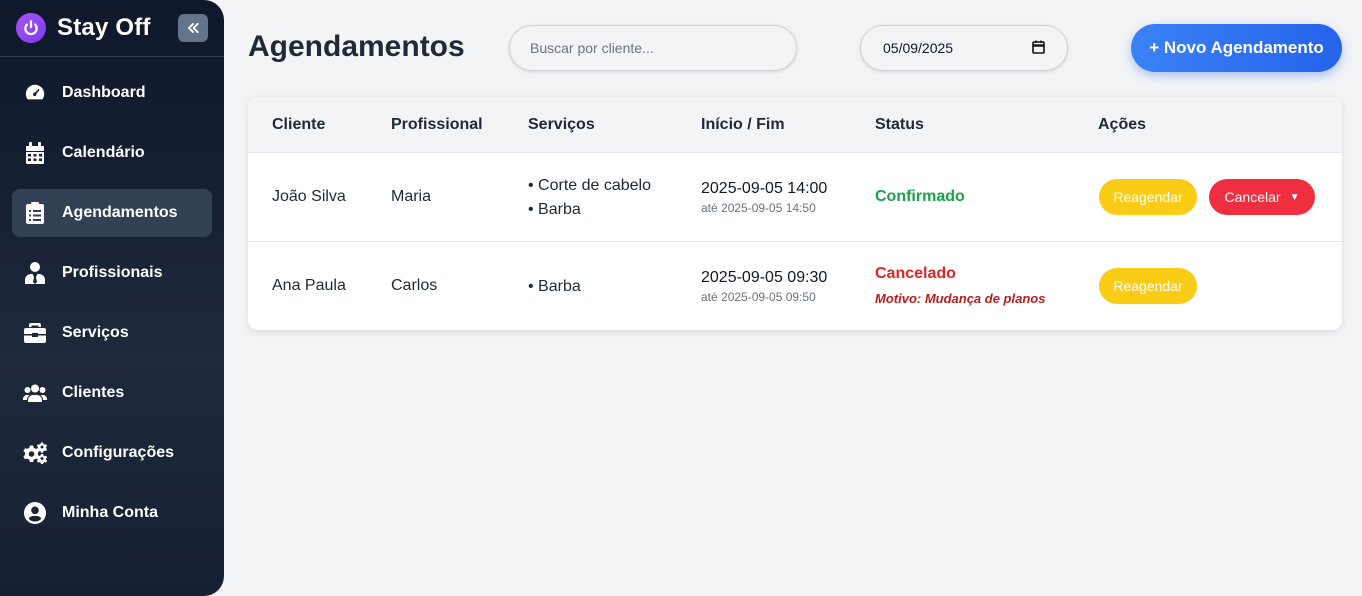 The image size is (1362, 596). I want to click on sidebar-item-clientes: Clientes, so click(112, 393).